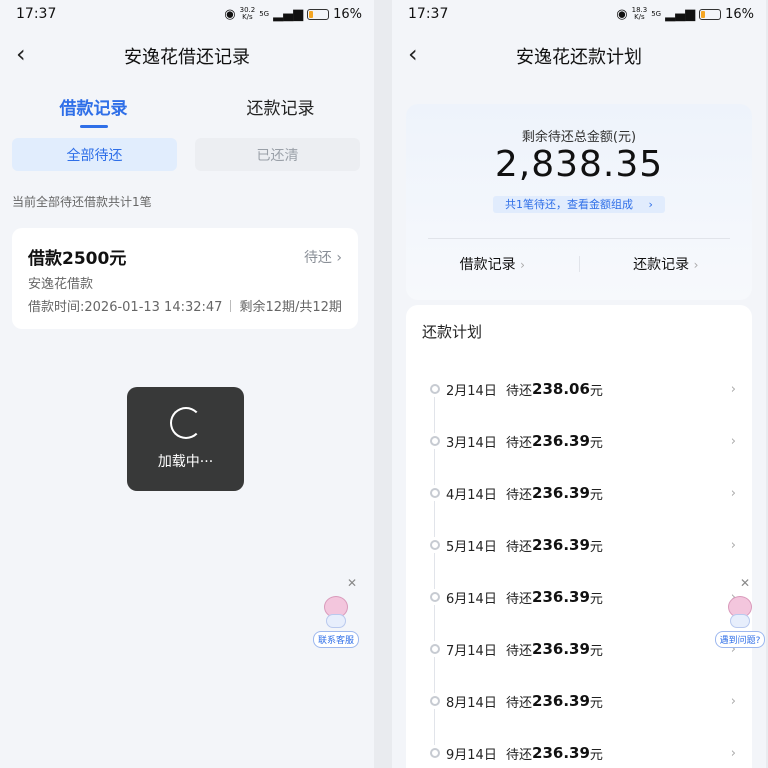 The height and width of the screenshot is (768, 768). What do you see at coordinates (666, 264) in the screenshot?
I see `repayment-records-link: 还款记录 ›` at bounding box center [666, 264].